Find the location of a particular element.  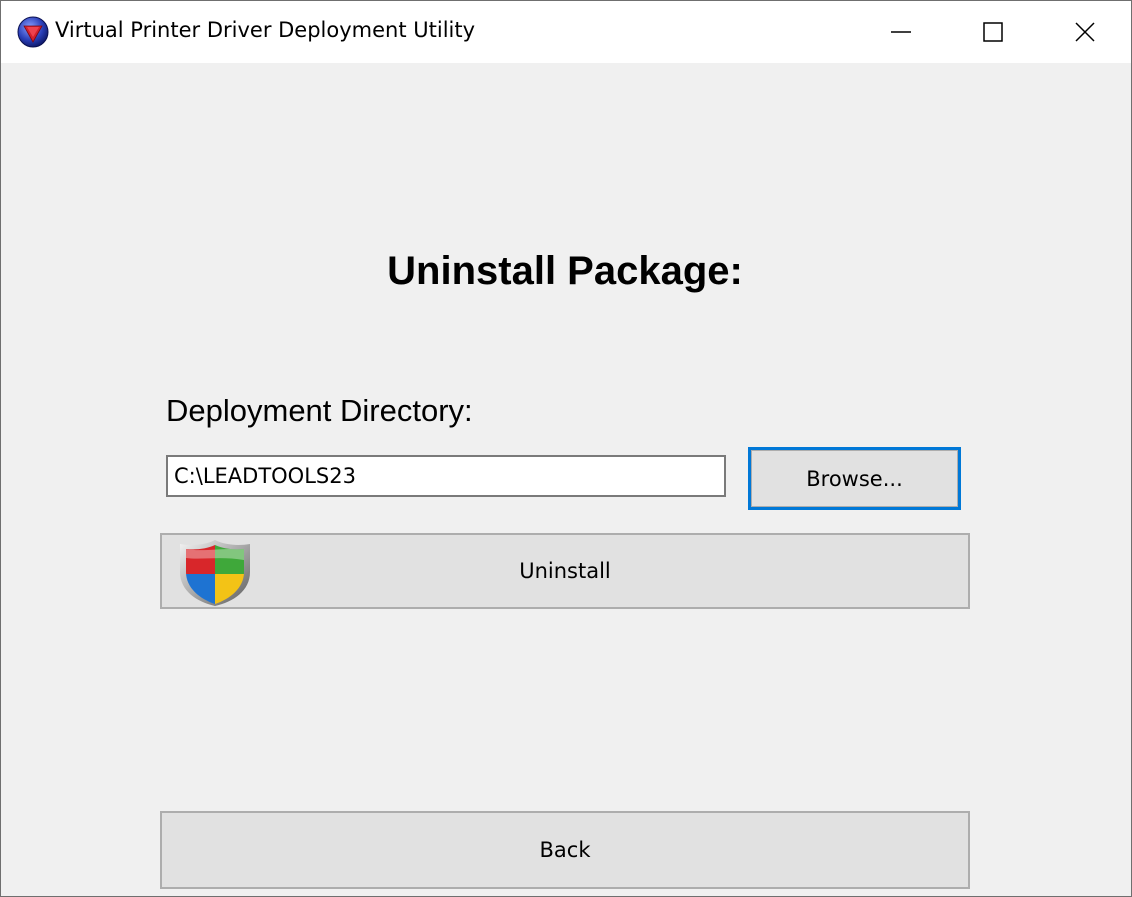

back-button: Back is located at coordinates (565, 850).